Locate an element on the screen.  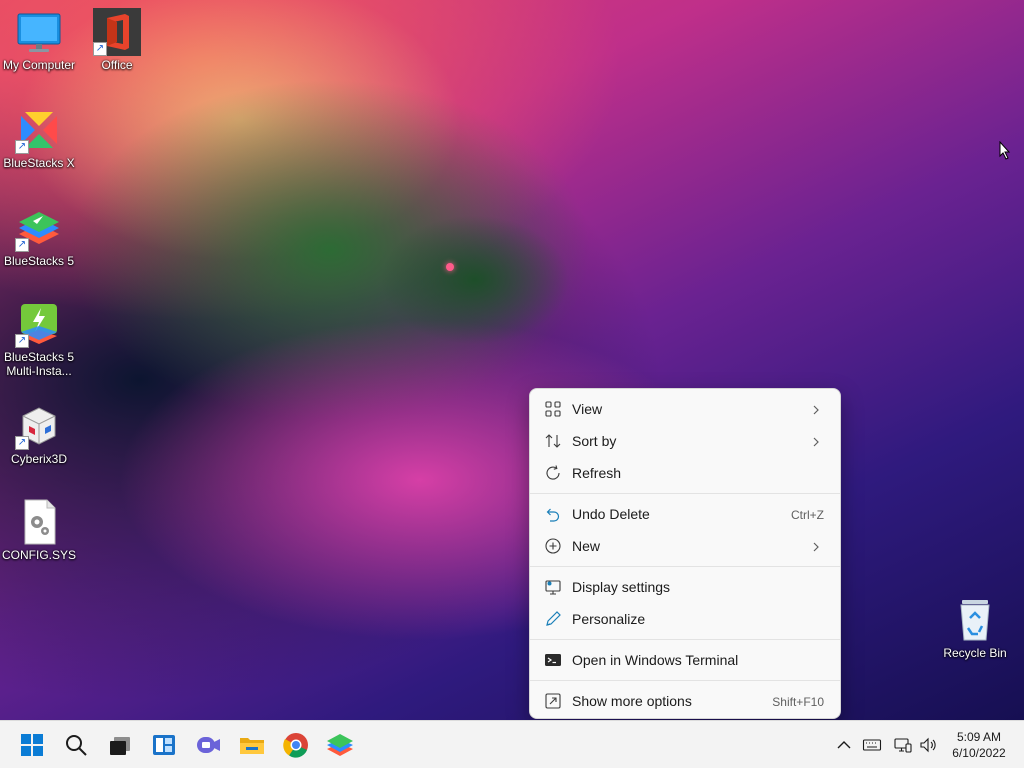
view-grid-icon is located at coordinates (553, 409).